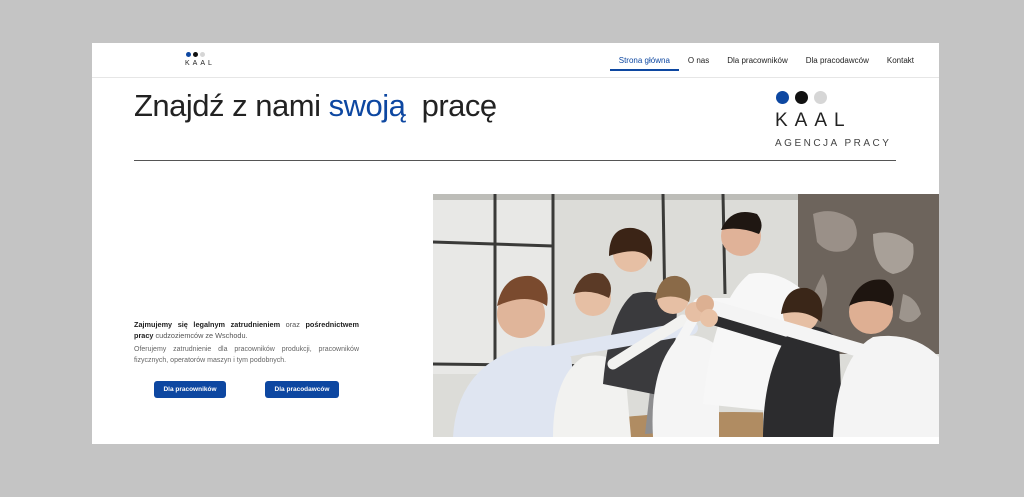  What do you see at coordinates (195, 54) in the screenshot?
I see `logo-dot-black` at bounding box center [195, 54].